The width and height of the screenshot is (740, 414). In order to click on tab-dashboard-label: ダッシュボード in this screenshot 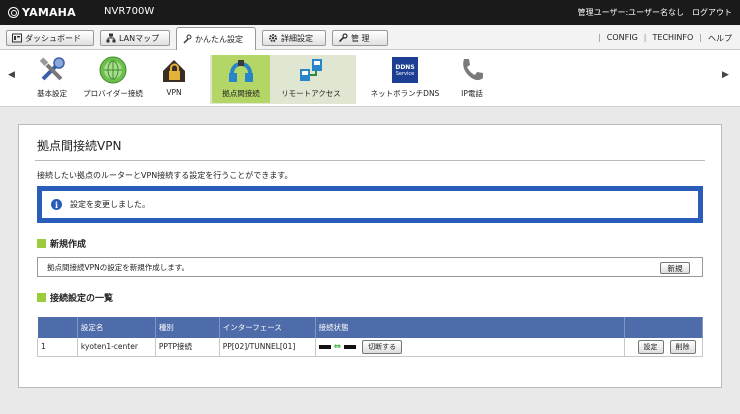, I will do `click(53, 38)`.